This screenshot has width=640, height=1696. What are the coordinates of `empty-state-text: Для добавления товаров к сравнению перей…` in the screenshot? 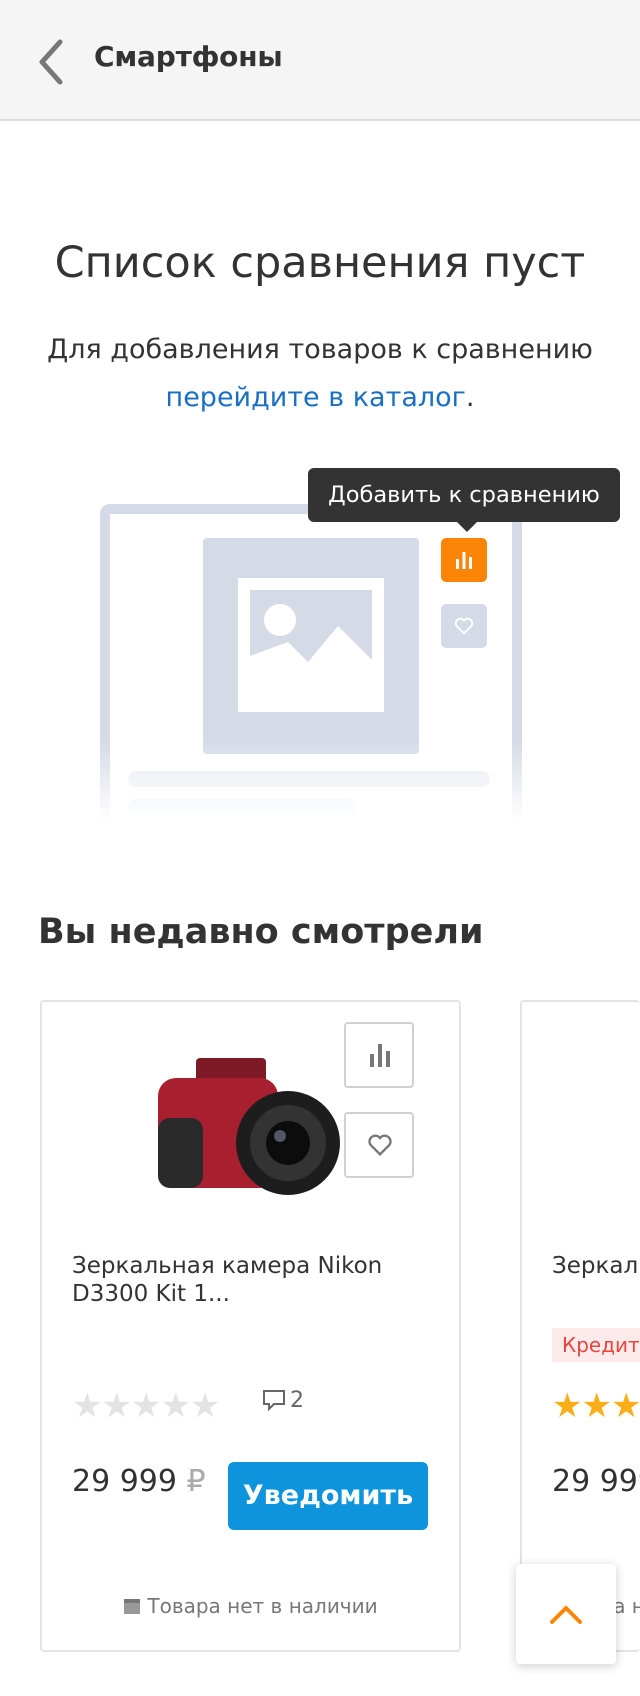 It's located at (320, 374).